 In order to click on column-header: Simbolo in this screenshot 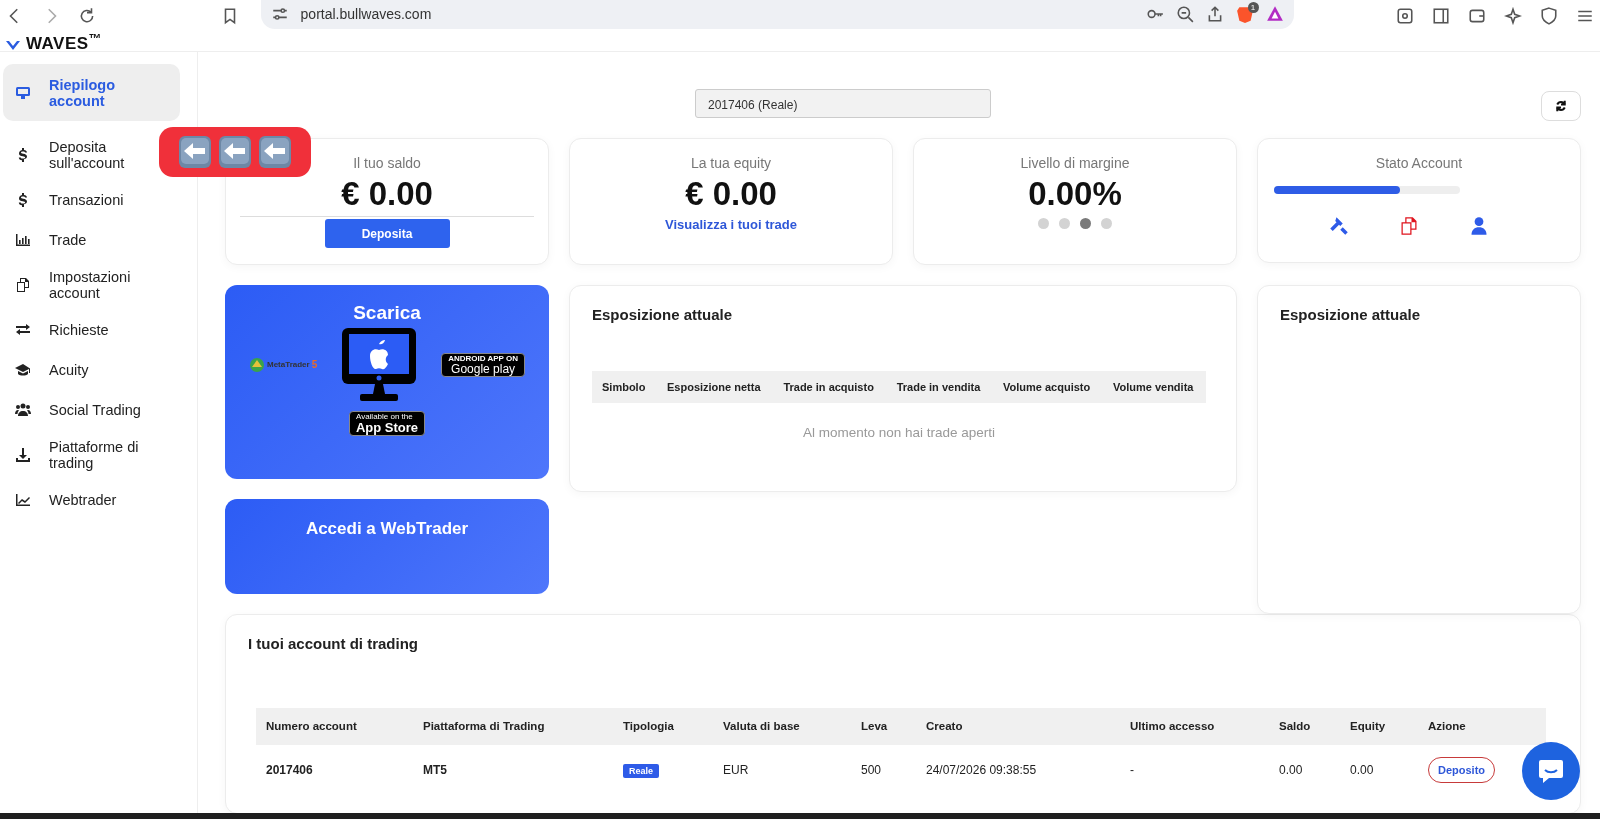, I will do `click(624, 386)`.